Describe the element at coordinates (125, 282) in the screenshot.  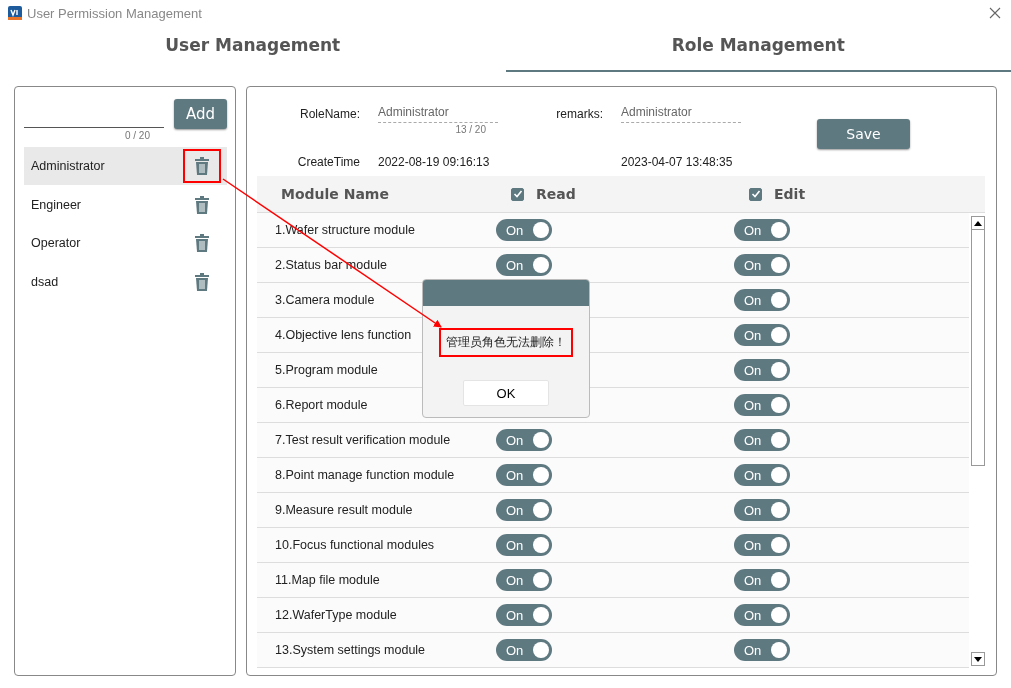
I see `role-item: dsad` at that location.